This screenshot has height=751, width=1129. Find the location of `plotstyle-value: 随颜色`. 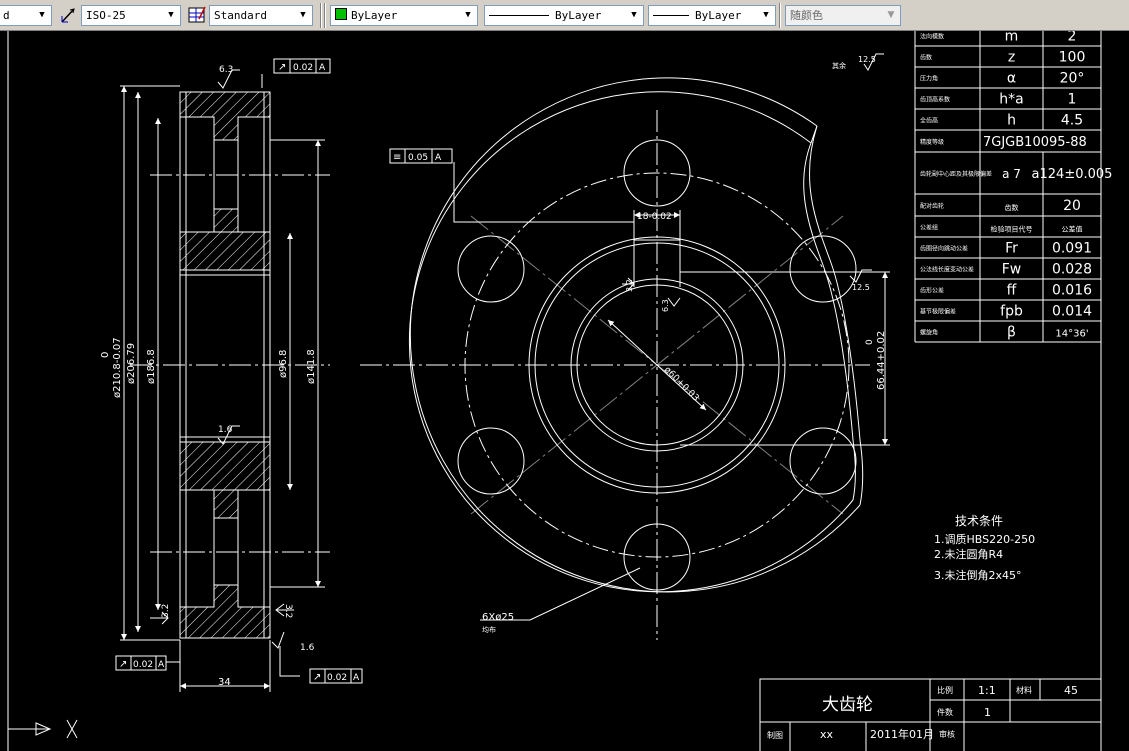

plotstyle-value: 随颜色 is located at coordinates (806, 15).